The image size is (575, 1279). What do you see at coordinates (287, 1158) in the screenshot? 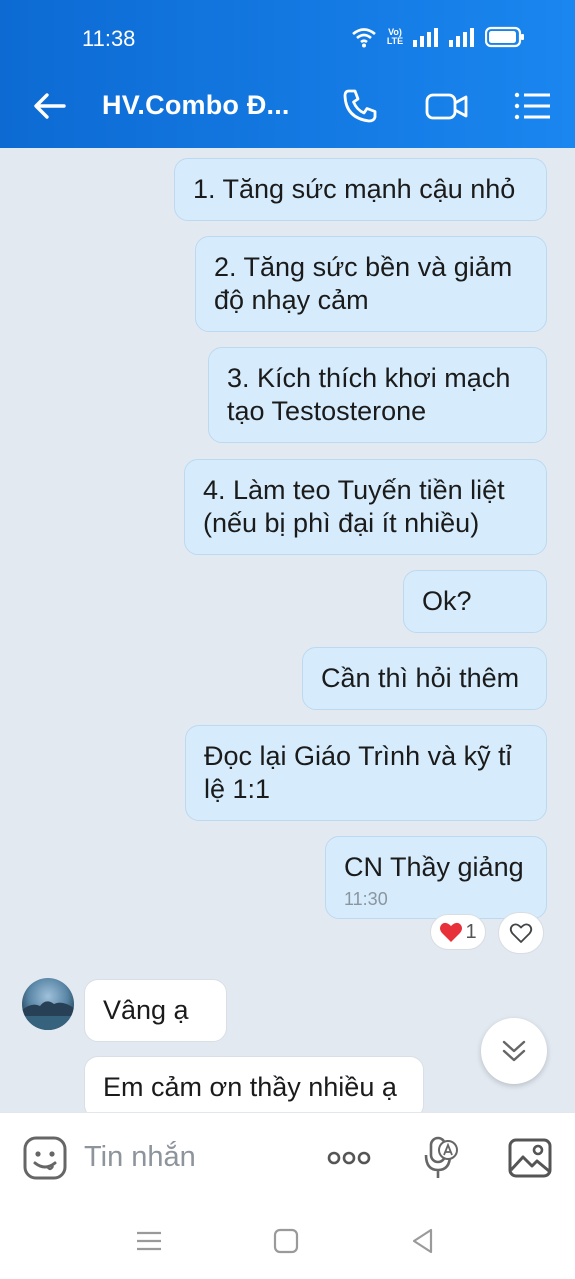
I see `message-composer: Tin nhắn` at bounding box center [287, 1158].